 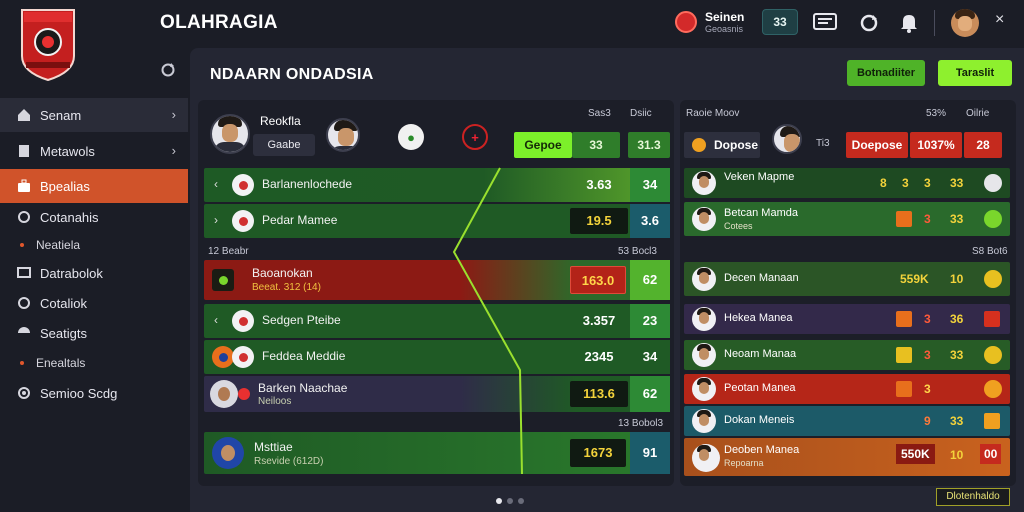 I want to click on sidebar-item-cotaliok: Cotaliok, so click(x=94, y=303).